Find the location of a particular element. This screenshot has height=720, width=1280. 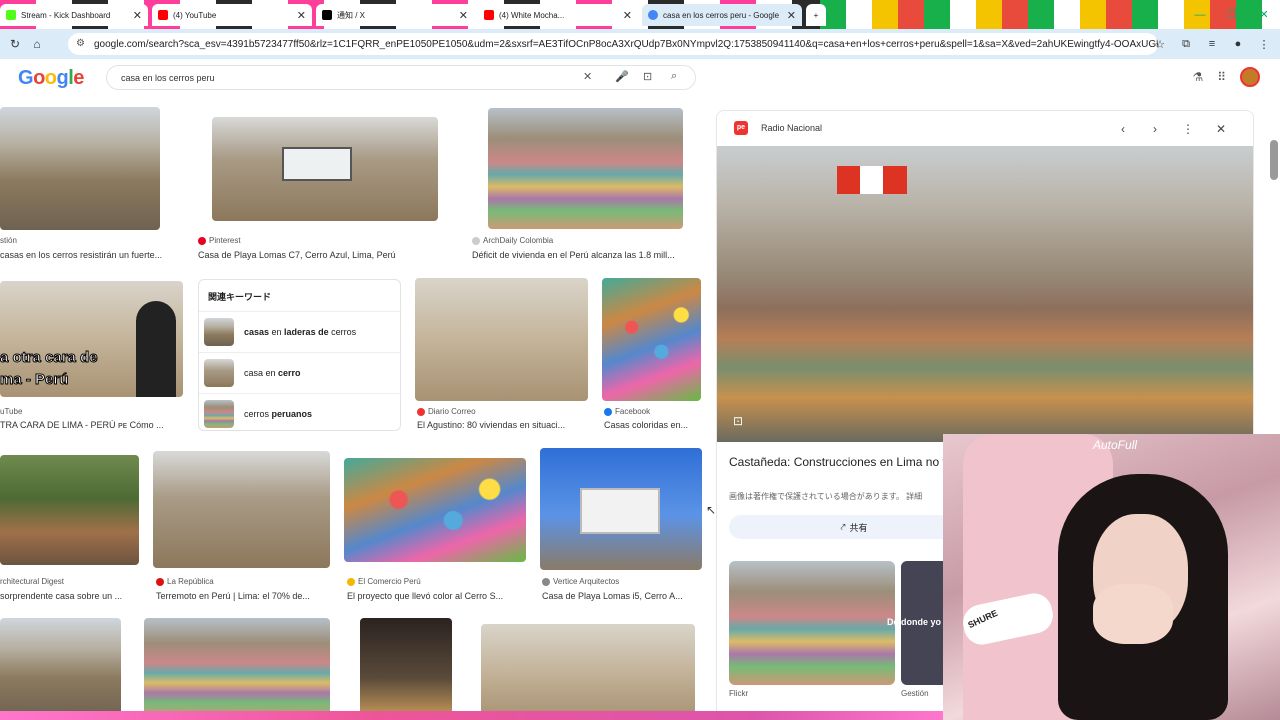

tab-google-search: casa en los cerros peru - Google ✕ is located at coordinates (722, 15).